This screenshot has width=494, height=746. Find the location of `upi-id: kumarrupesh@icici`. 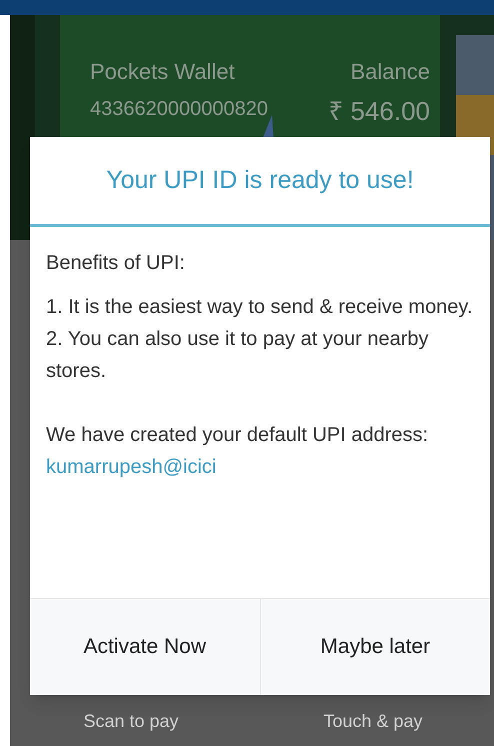

upi-id: kumarrupesh@icici is located at coordinates (132, 467).